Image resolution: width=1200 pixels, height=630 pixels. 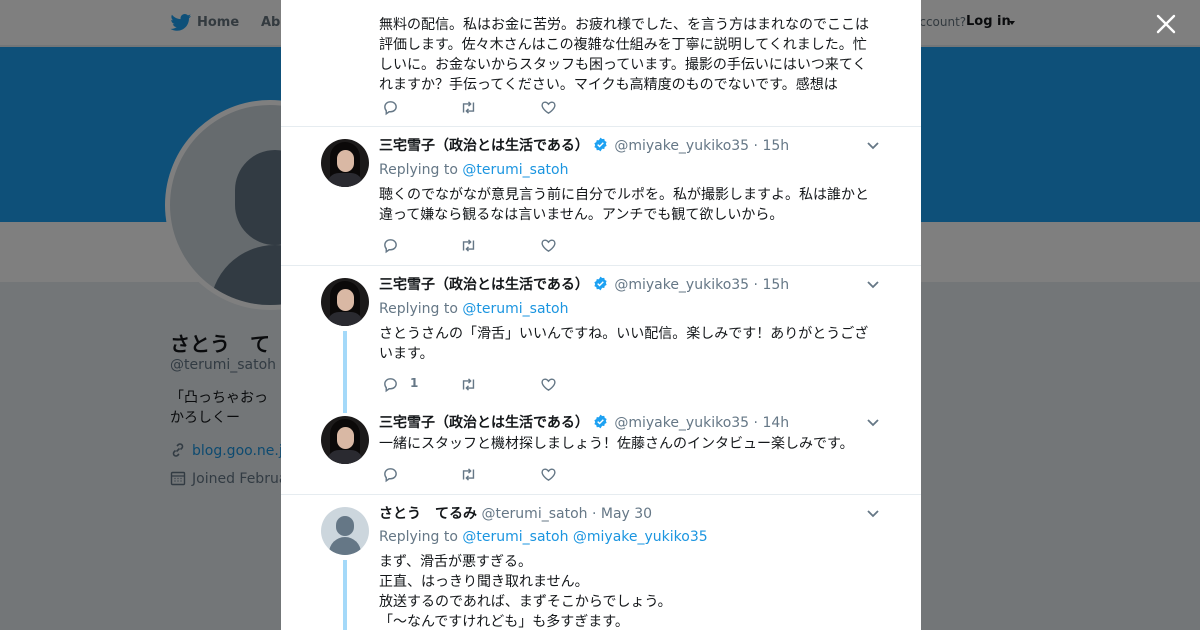 What do you see at coordinates (616, 444) in the screenshot?
I see `tweet-text: 一緒にスタッフと機材探しましょう！佐藤さんのインタビュー楽しみです。` at bounding box center [616, 444].